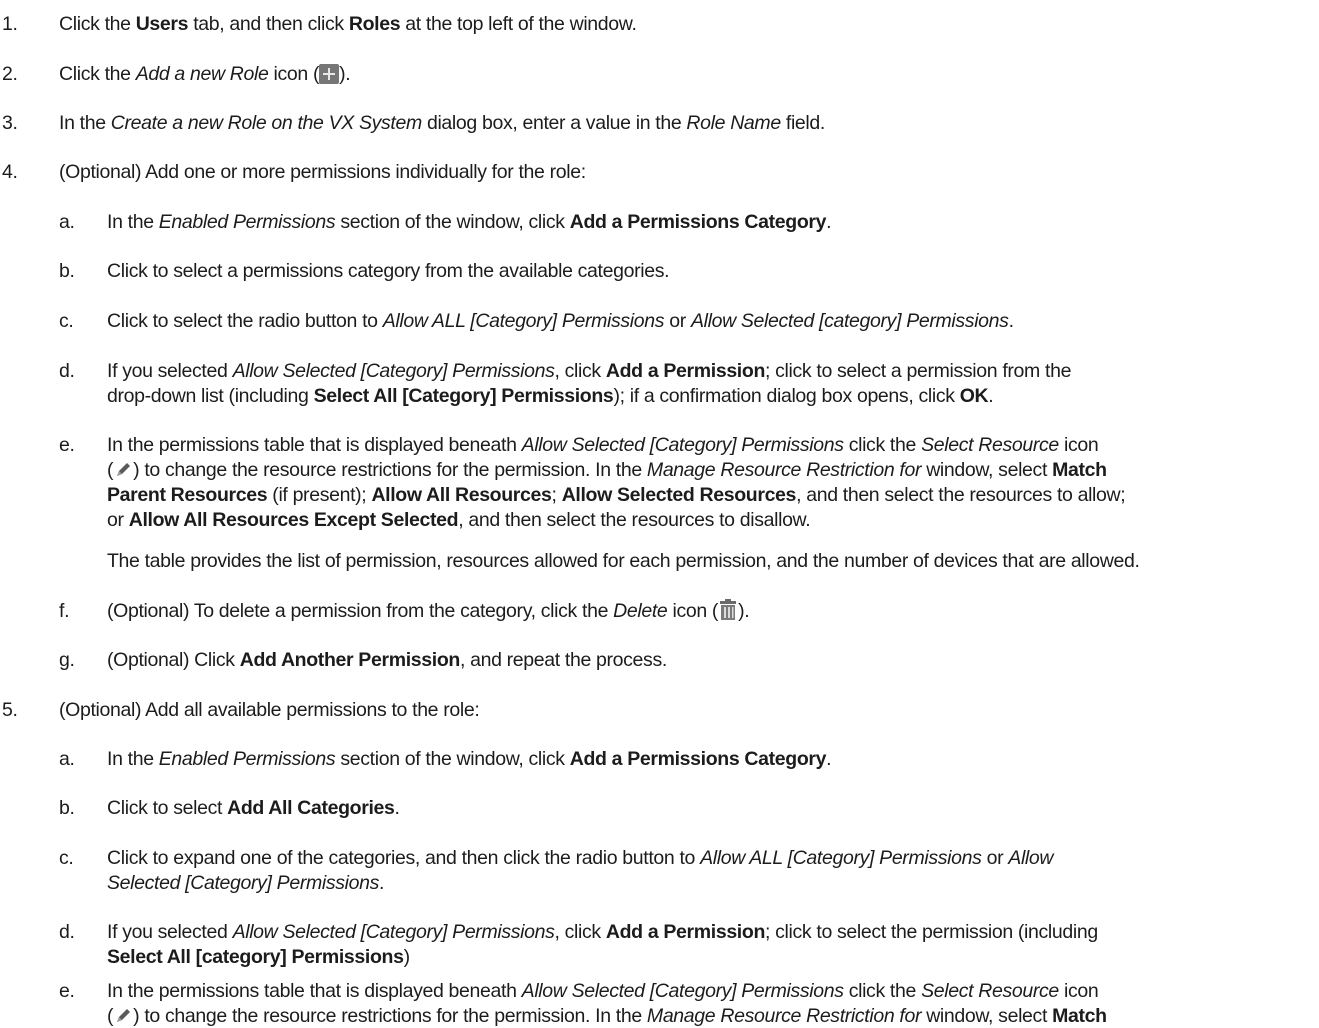  What do you see at coordinates (205, 74) in the screenshot?
I see `step-text: Click the Add a new Role icon ().` at bounding box center [205, 74].